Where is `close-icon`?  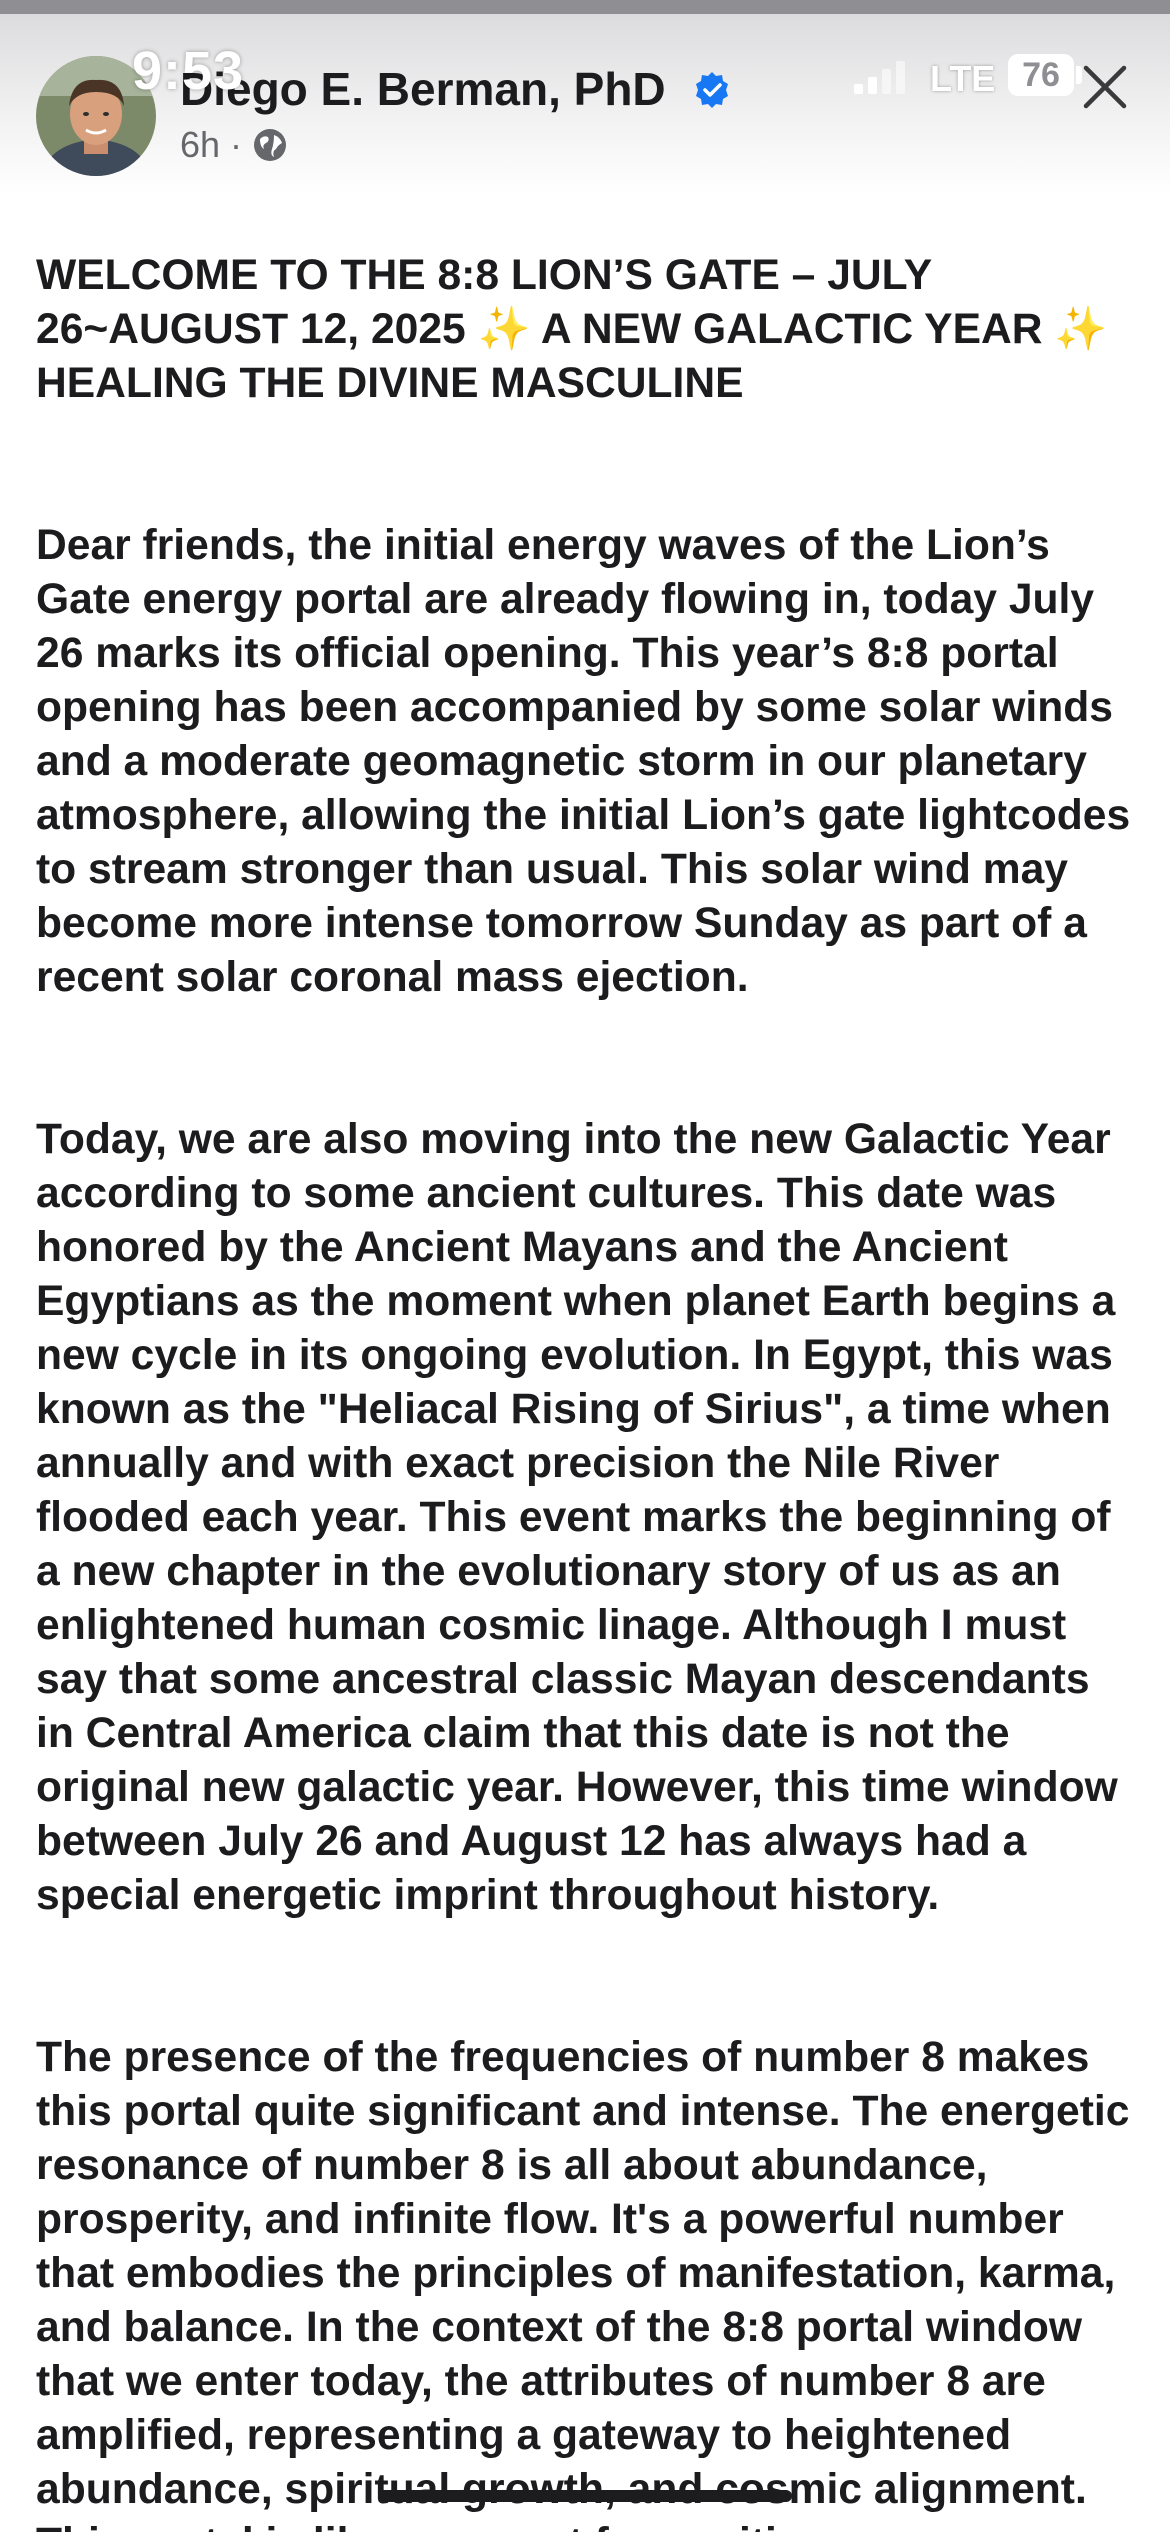 close-icon is located at coordinates (1105, 87).